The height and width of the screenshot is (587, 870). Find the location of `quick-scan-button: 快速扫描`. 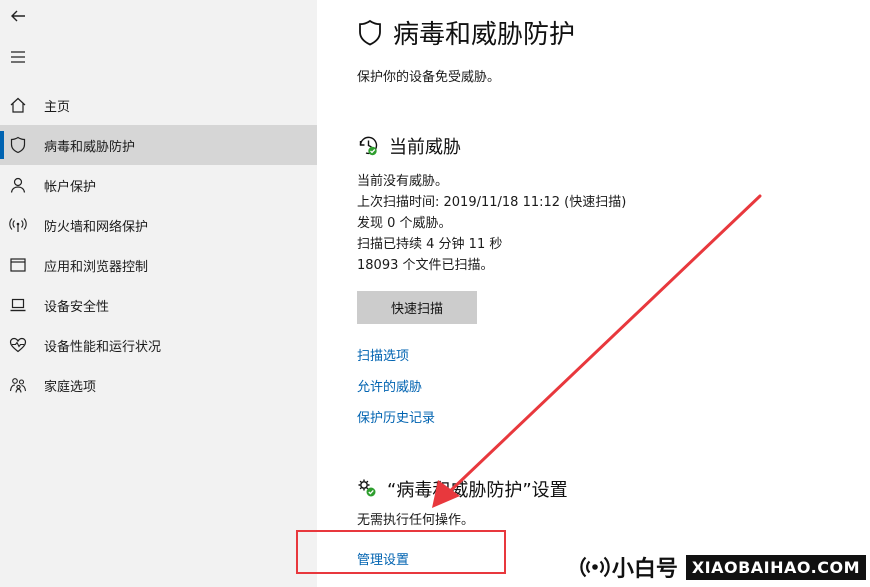

quick-scan-button: 快速扫描 is located at coordinates (417, 307).